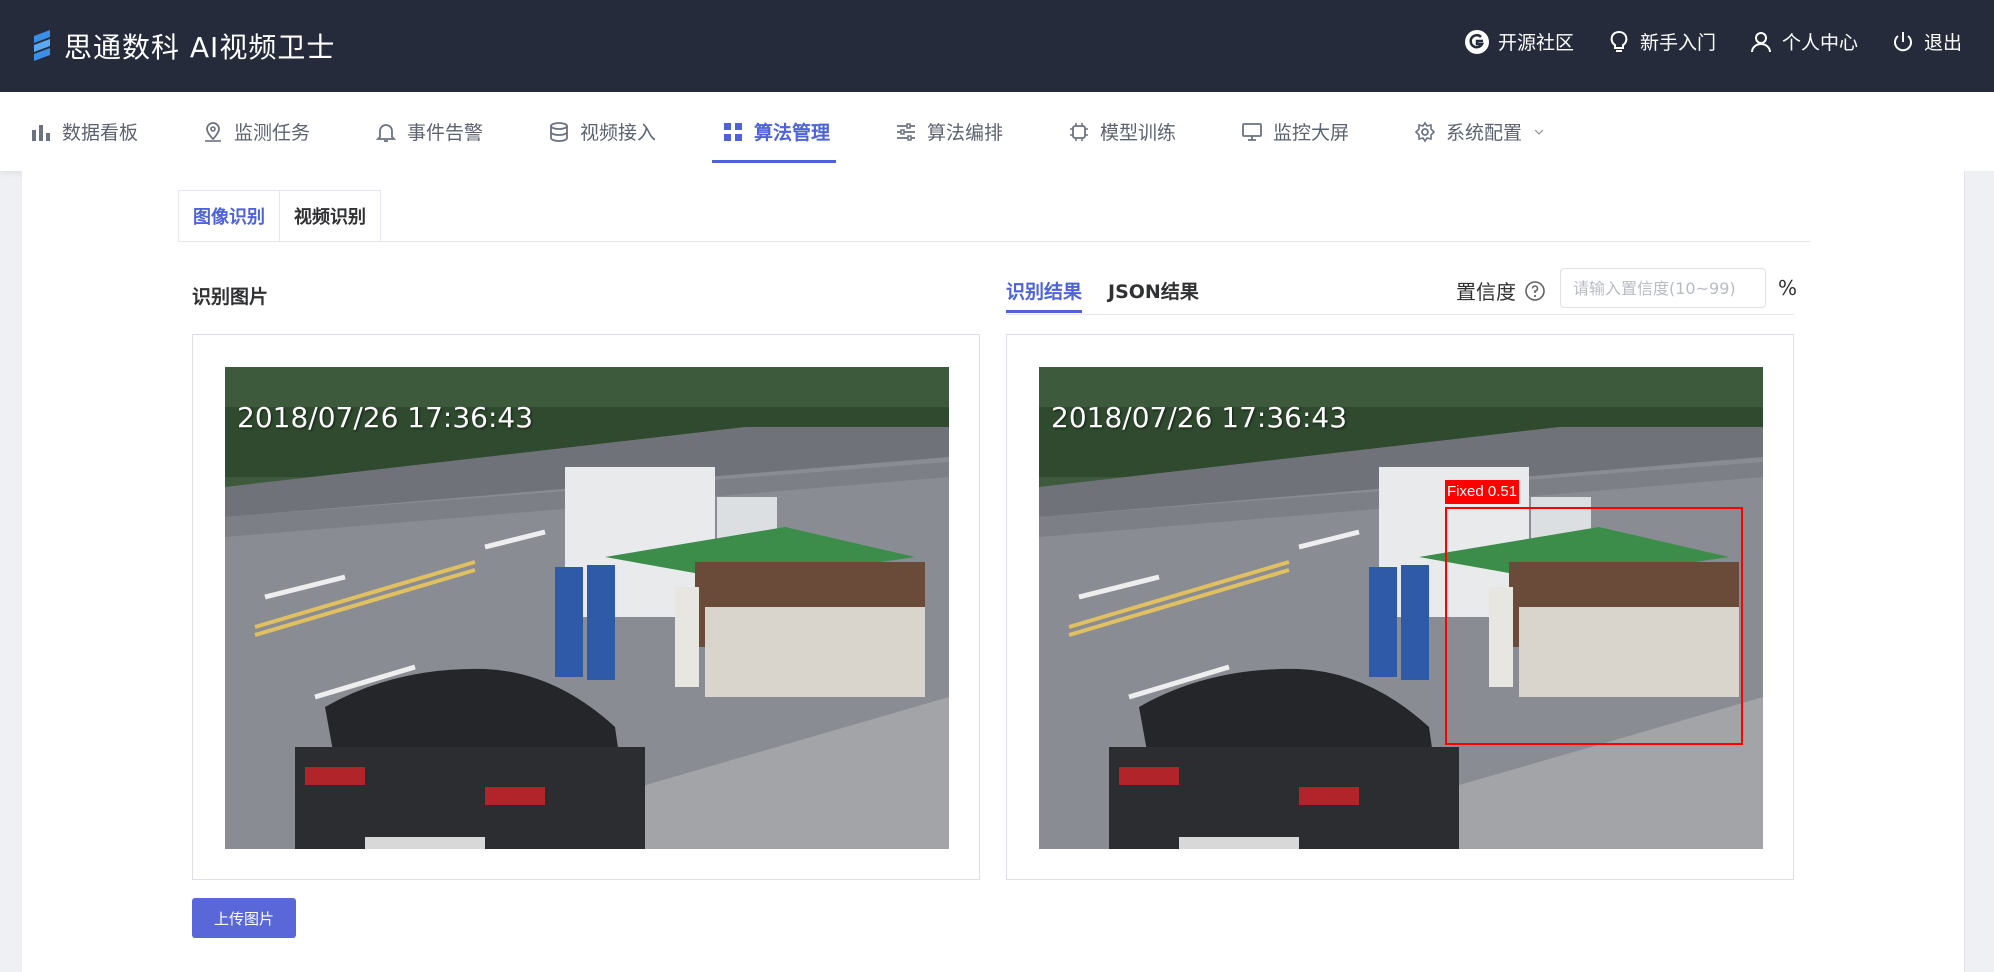 The width and height of the screenshot is (1994, 972). I want to click on nav-item-system-config: 系统配置, so click(1480, 131).